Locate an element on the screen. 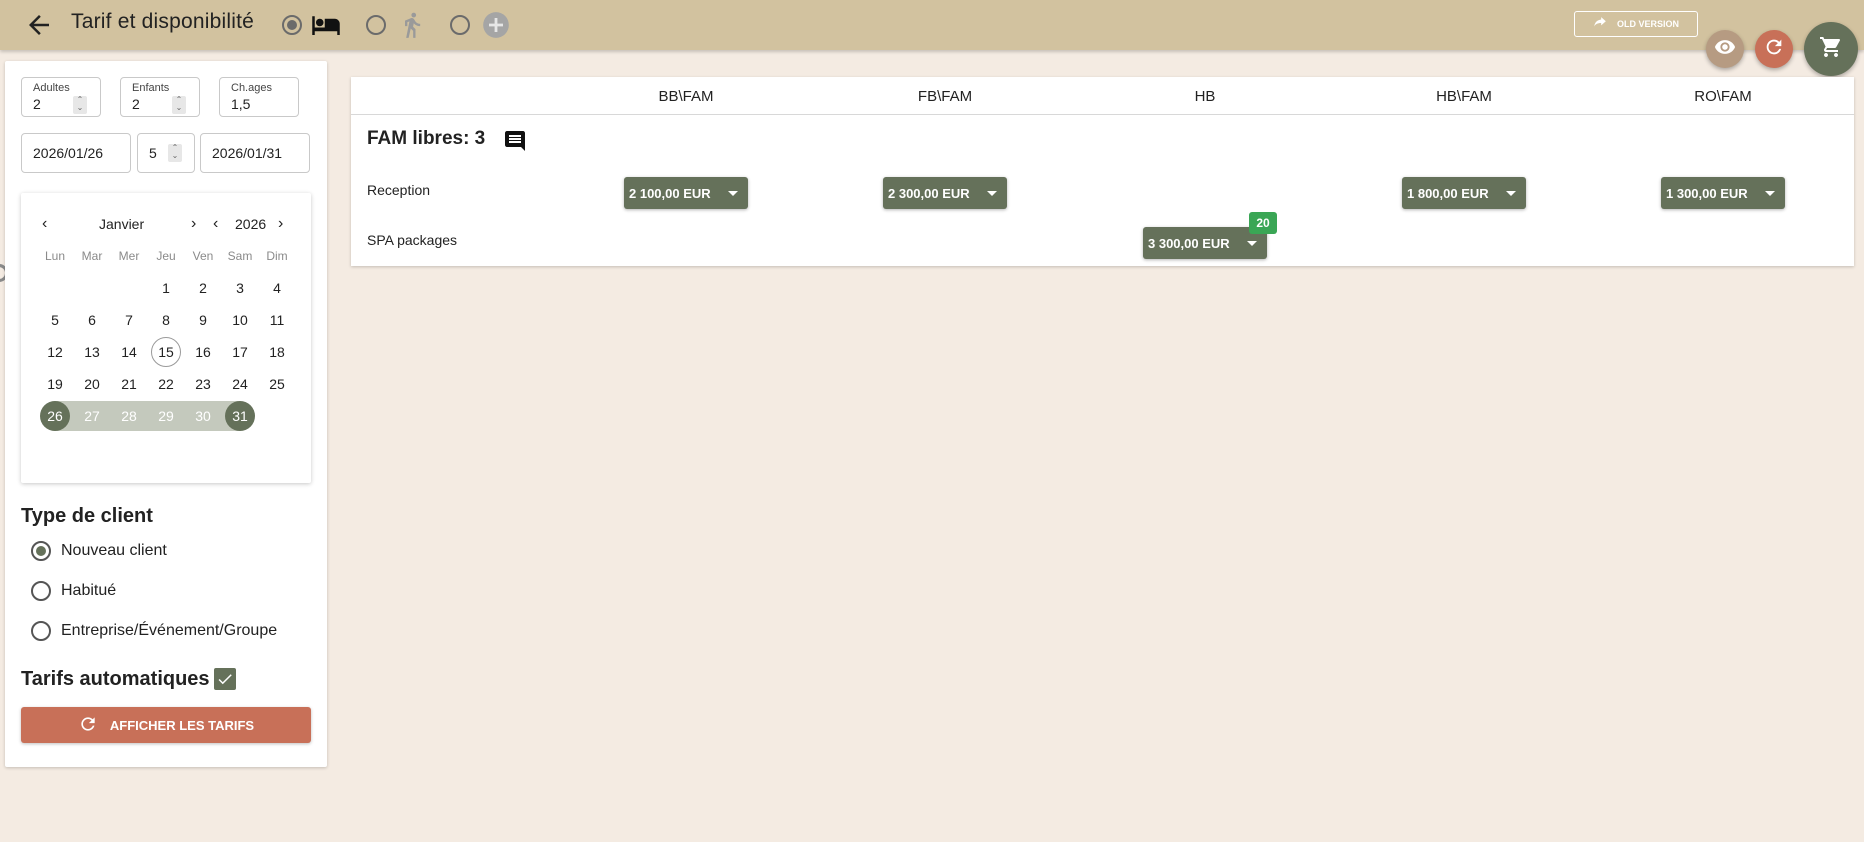 This screenshot has width=1864, height=842. weekday-label: Ven is located at coordinates (203, 256).